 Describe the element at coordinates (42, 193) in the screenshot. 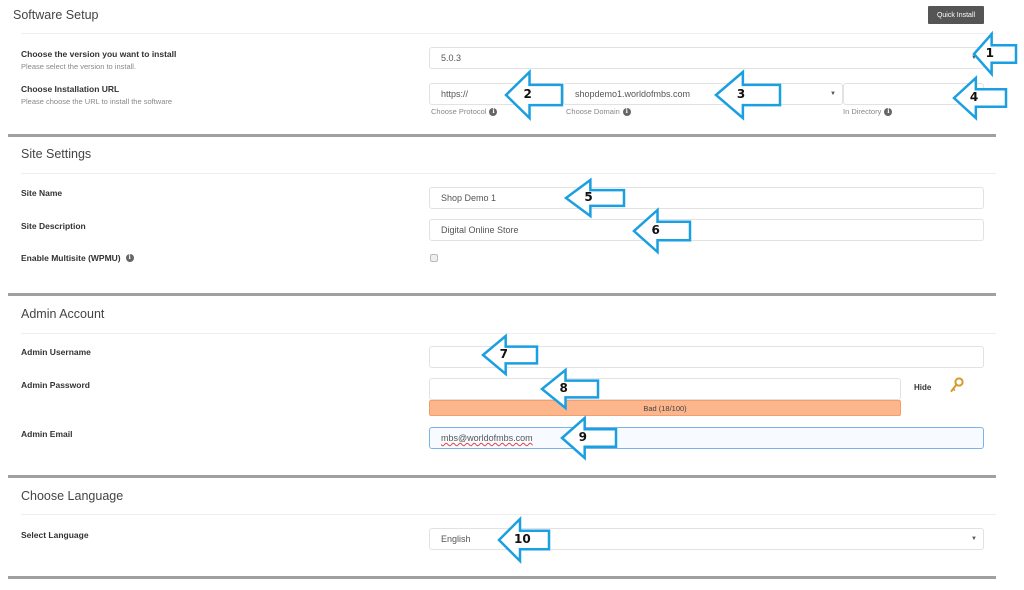

I see `site-name-label: Site Name` at that location.